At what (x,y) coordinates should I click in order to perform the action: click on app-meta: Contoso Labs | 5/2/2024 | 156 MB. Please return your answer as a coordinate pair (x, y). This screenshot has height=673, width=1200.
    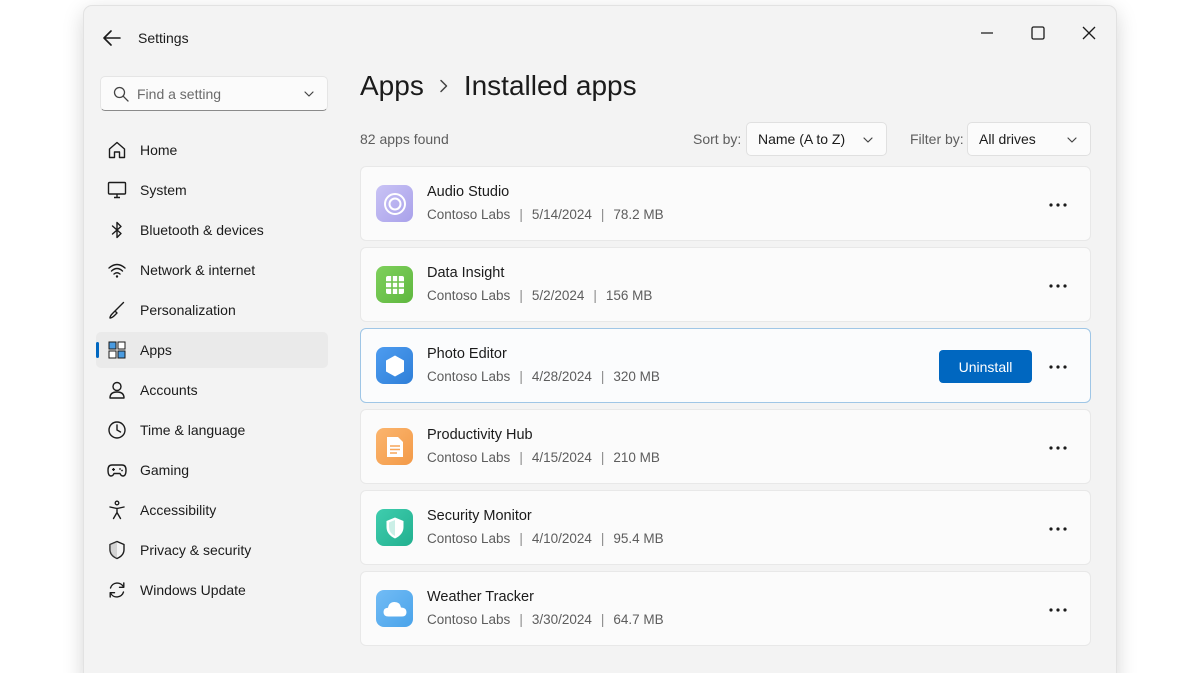
    Looking at the image, I should click on (539, 295).